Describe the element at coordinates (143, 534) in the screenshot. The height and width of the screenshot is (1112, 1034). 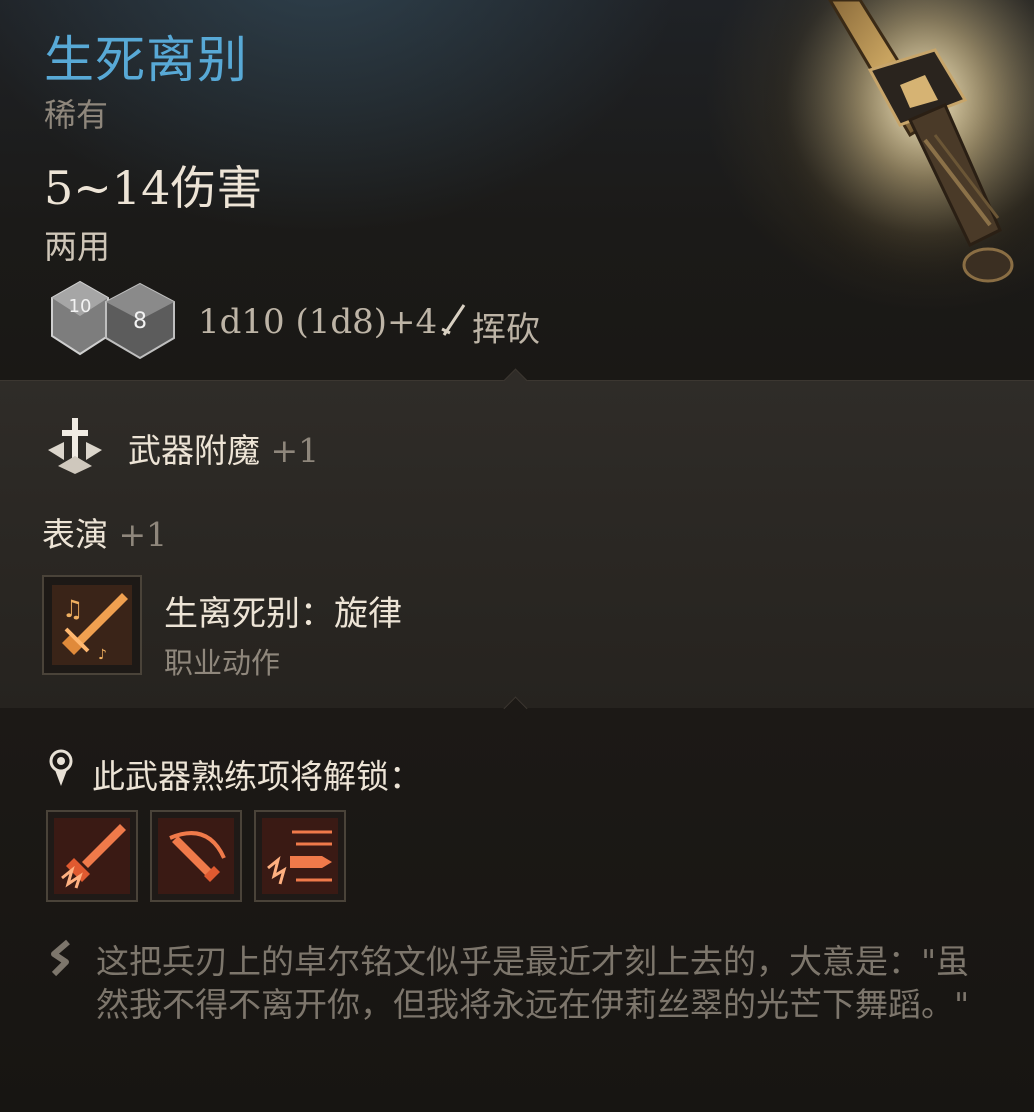
I see `performance-bonus: +1` at that location.